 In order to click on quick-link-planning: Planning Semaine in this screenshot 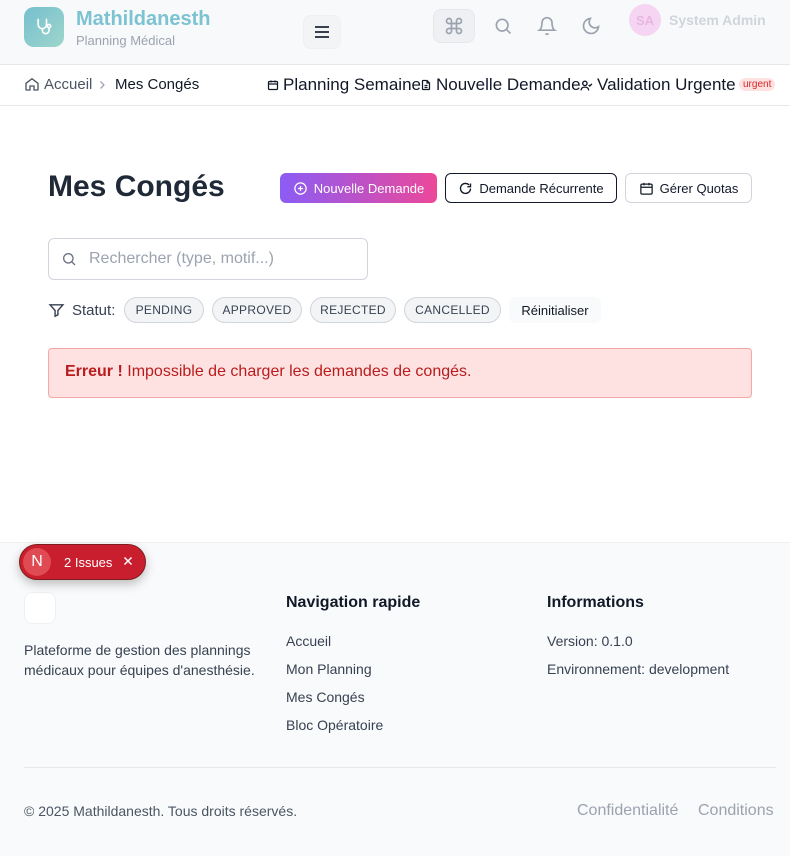, I will do `click(344, 85)`.